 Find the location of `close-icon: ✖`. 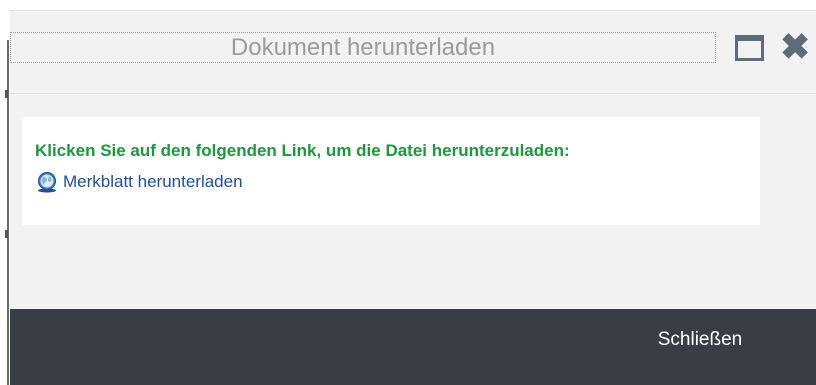

close-icon: ✖ is located at coordinates (798, 47).